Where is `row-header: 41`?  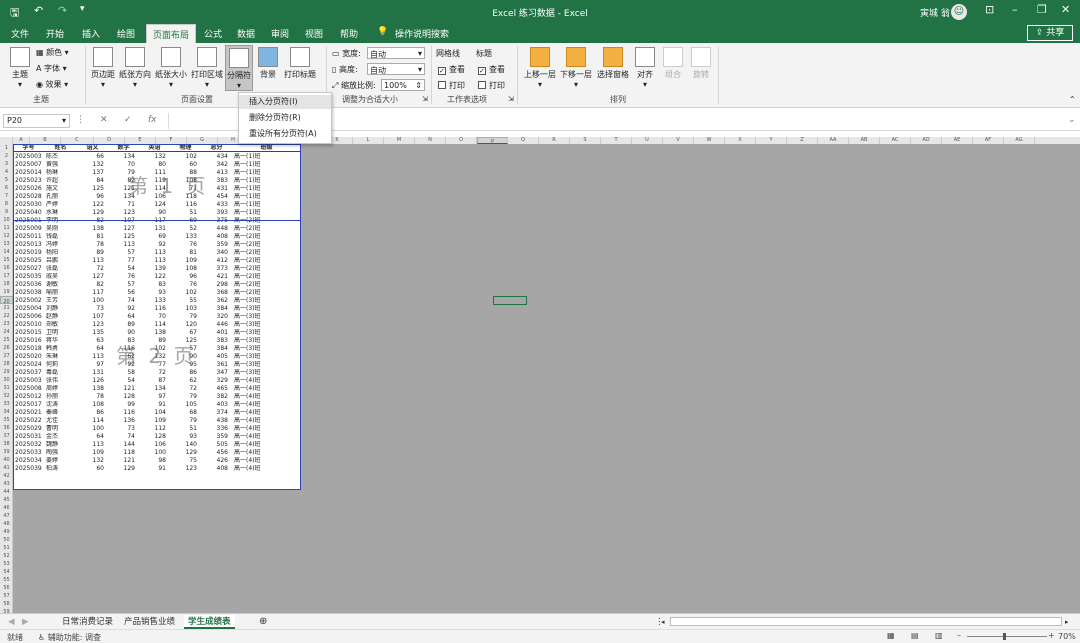
row-header: 41 is located at coordinates (6, 468).